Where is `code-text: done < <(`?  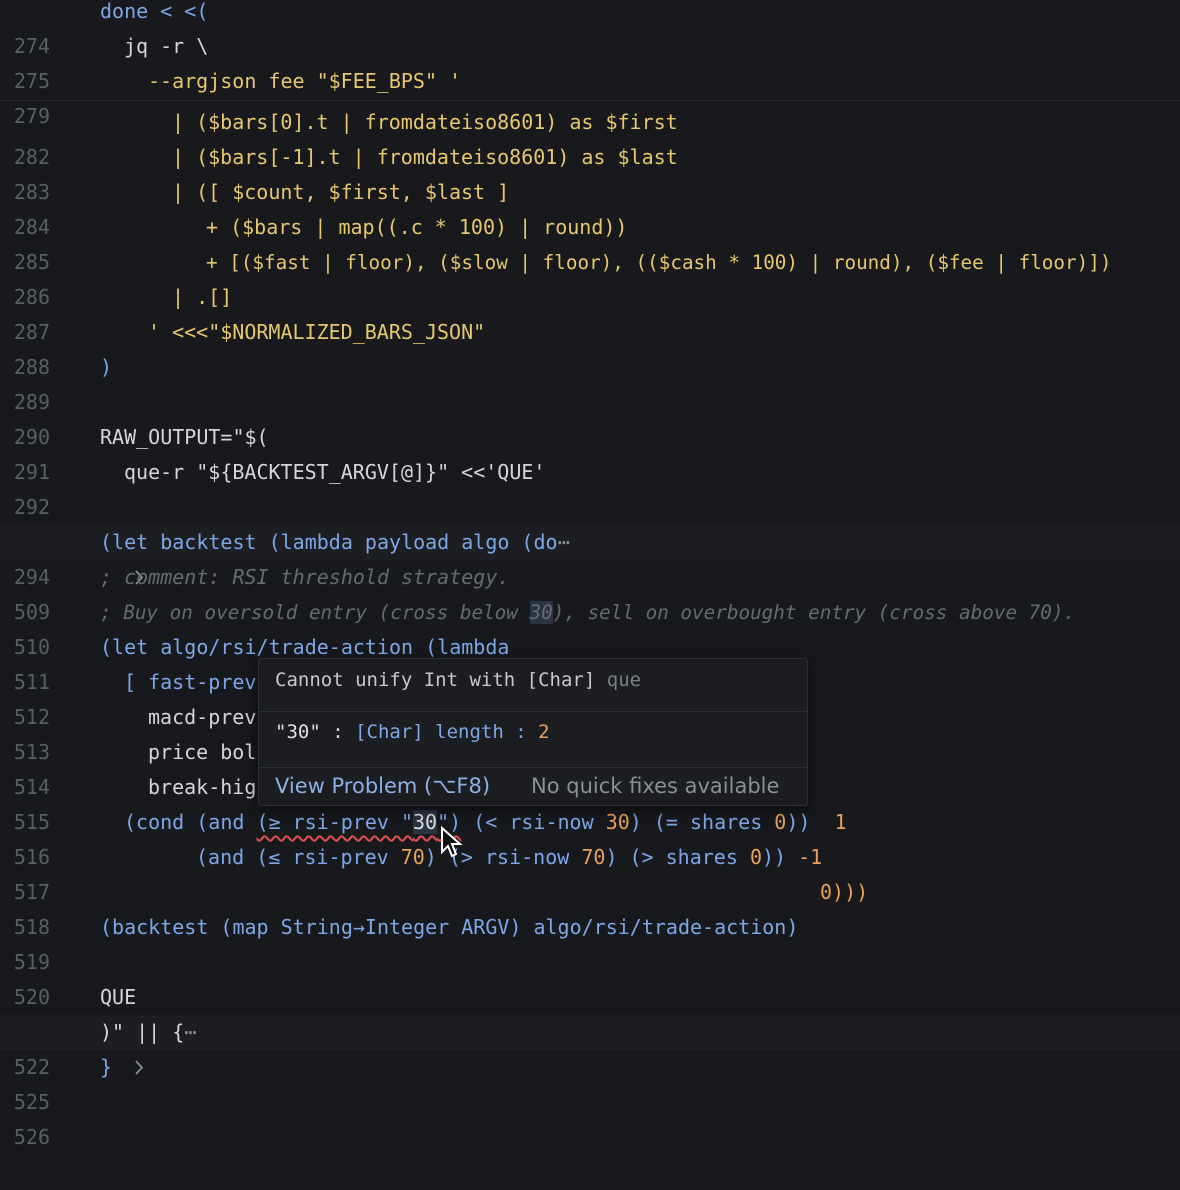
code-text: done < <( is located at coordinates (154, 11).